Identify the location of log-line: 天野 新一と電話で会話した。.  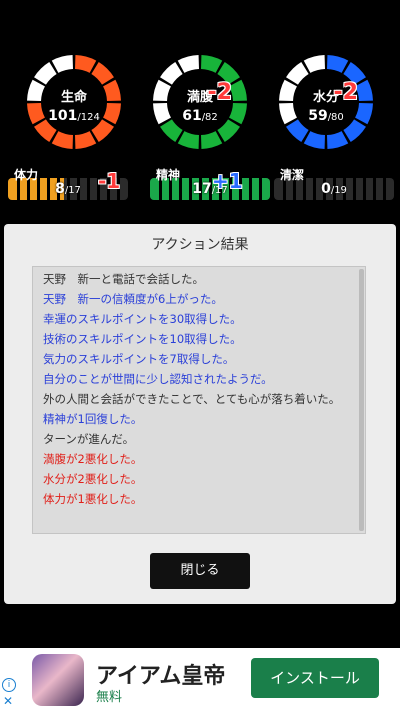
(123, 279).